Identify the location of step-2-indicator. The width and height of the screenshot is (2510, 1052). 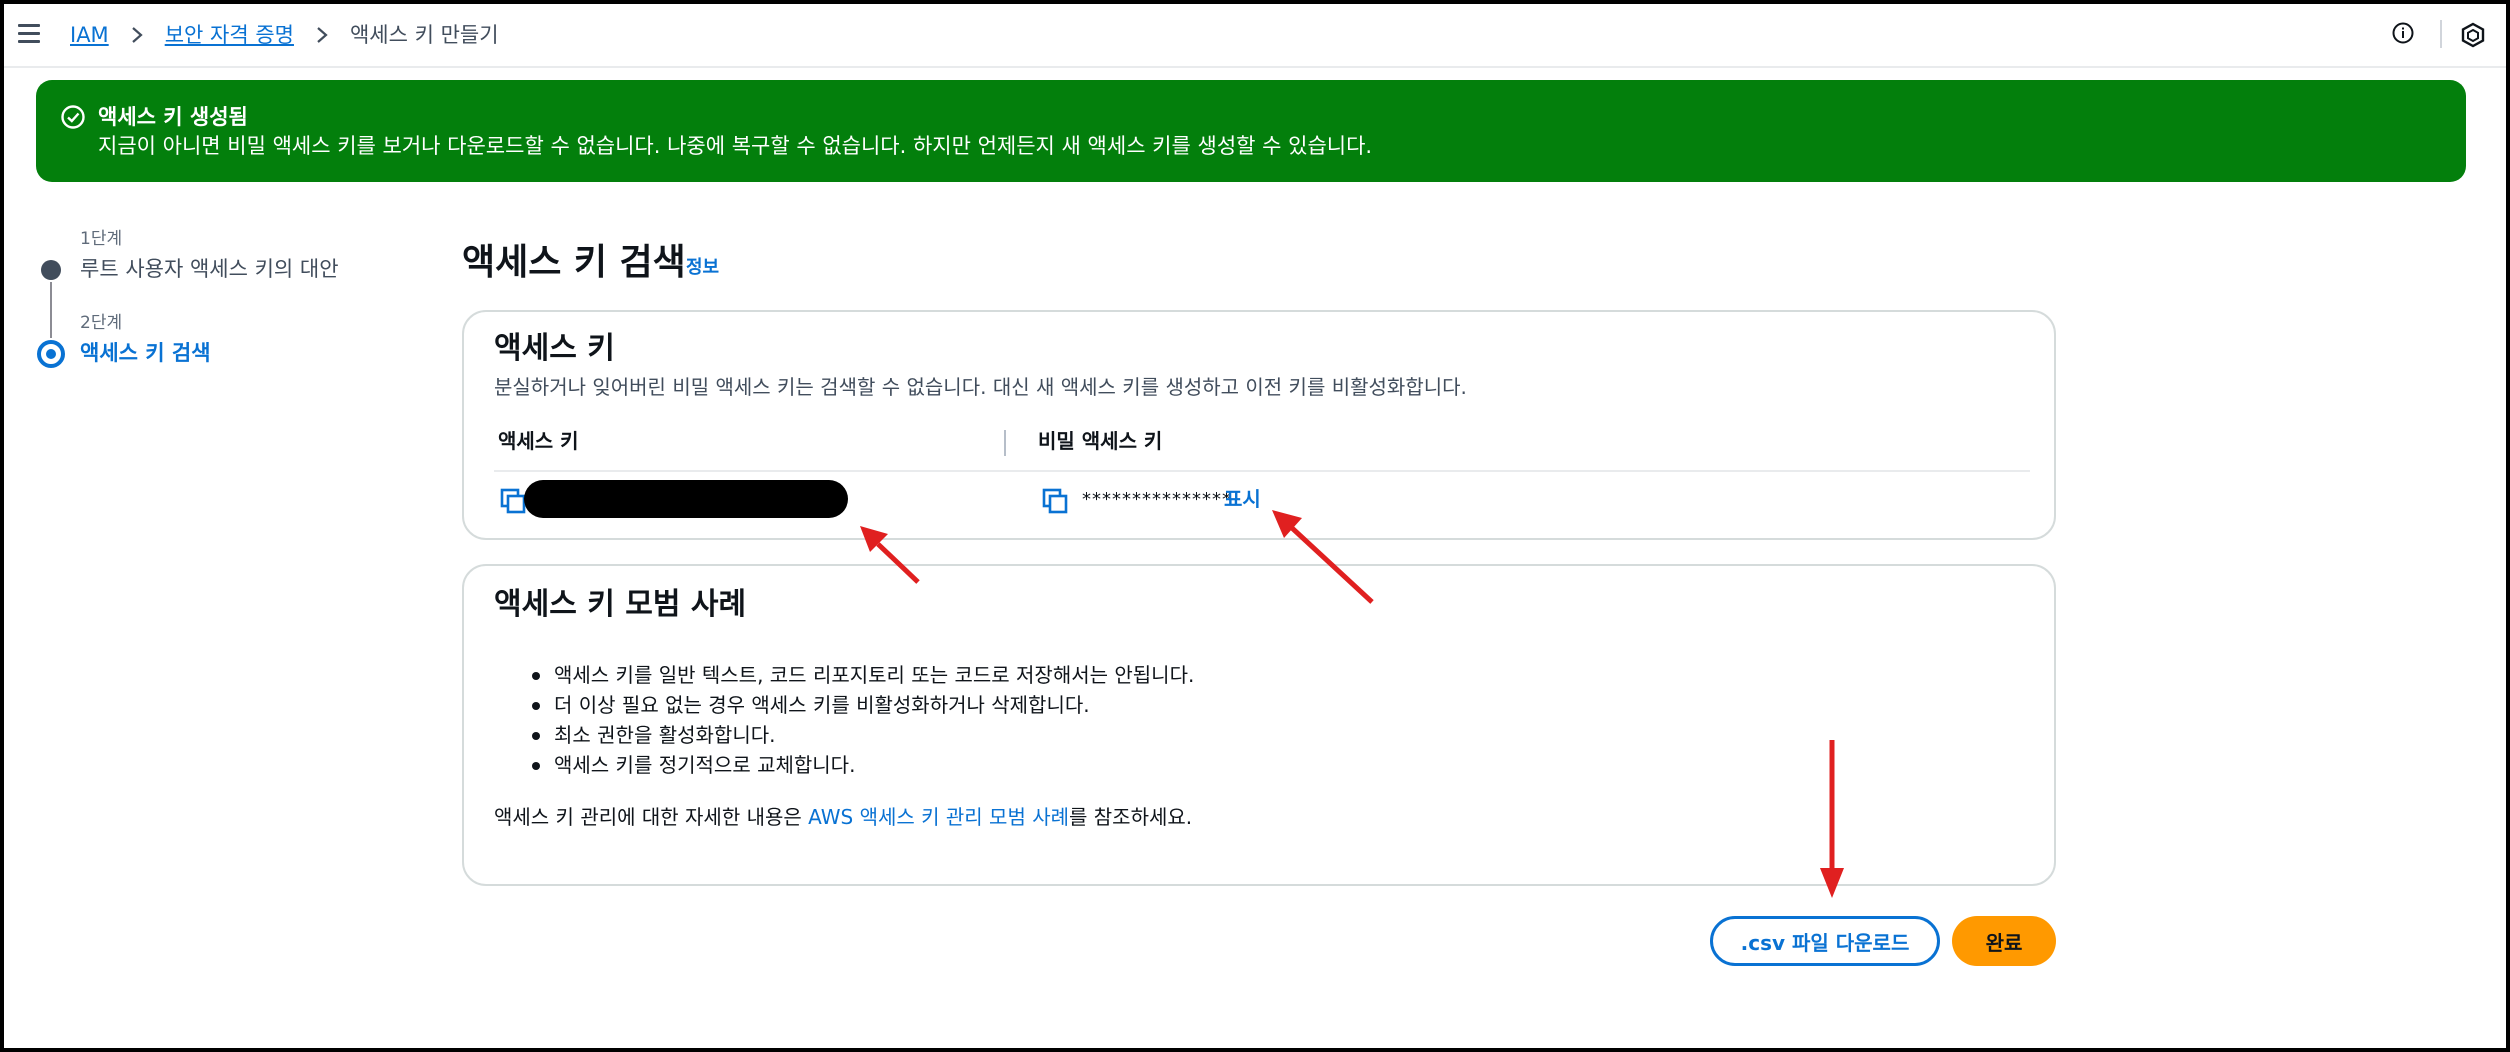
(51, 354).